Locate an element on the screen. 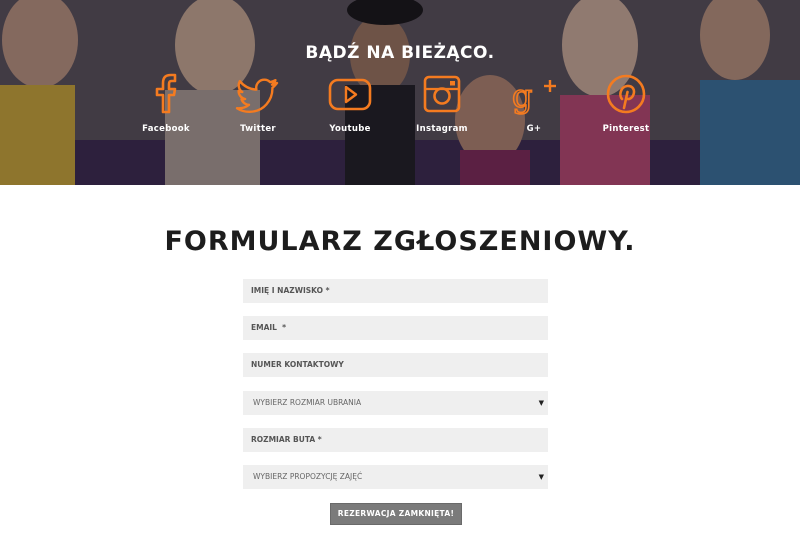 The height and width of the screenshot is (533, 800). twitter-icon is located at coordinates (257, 95).